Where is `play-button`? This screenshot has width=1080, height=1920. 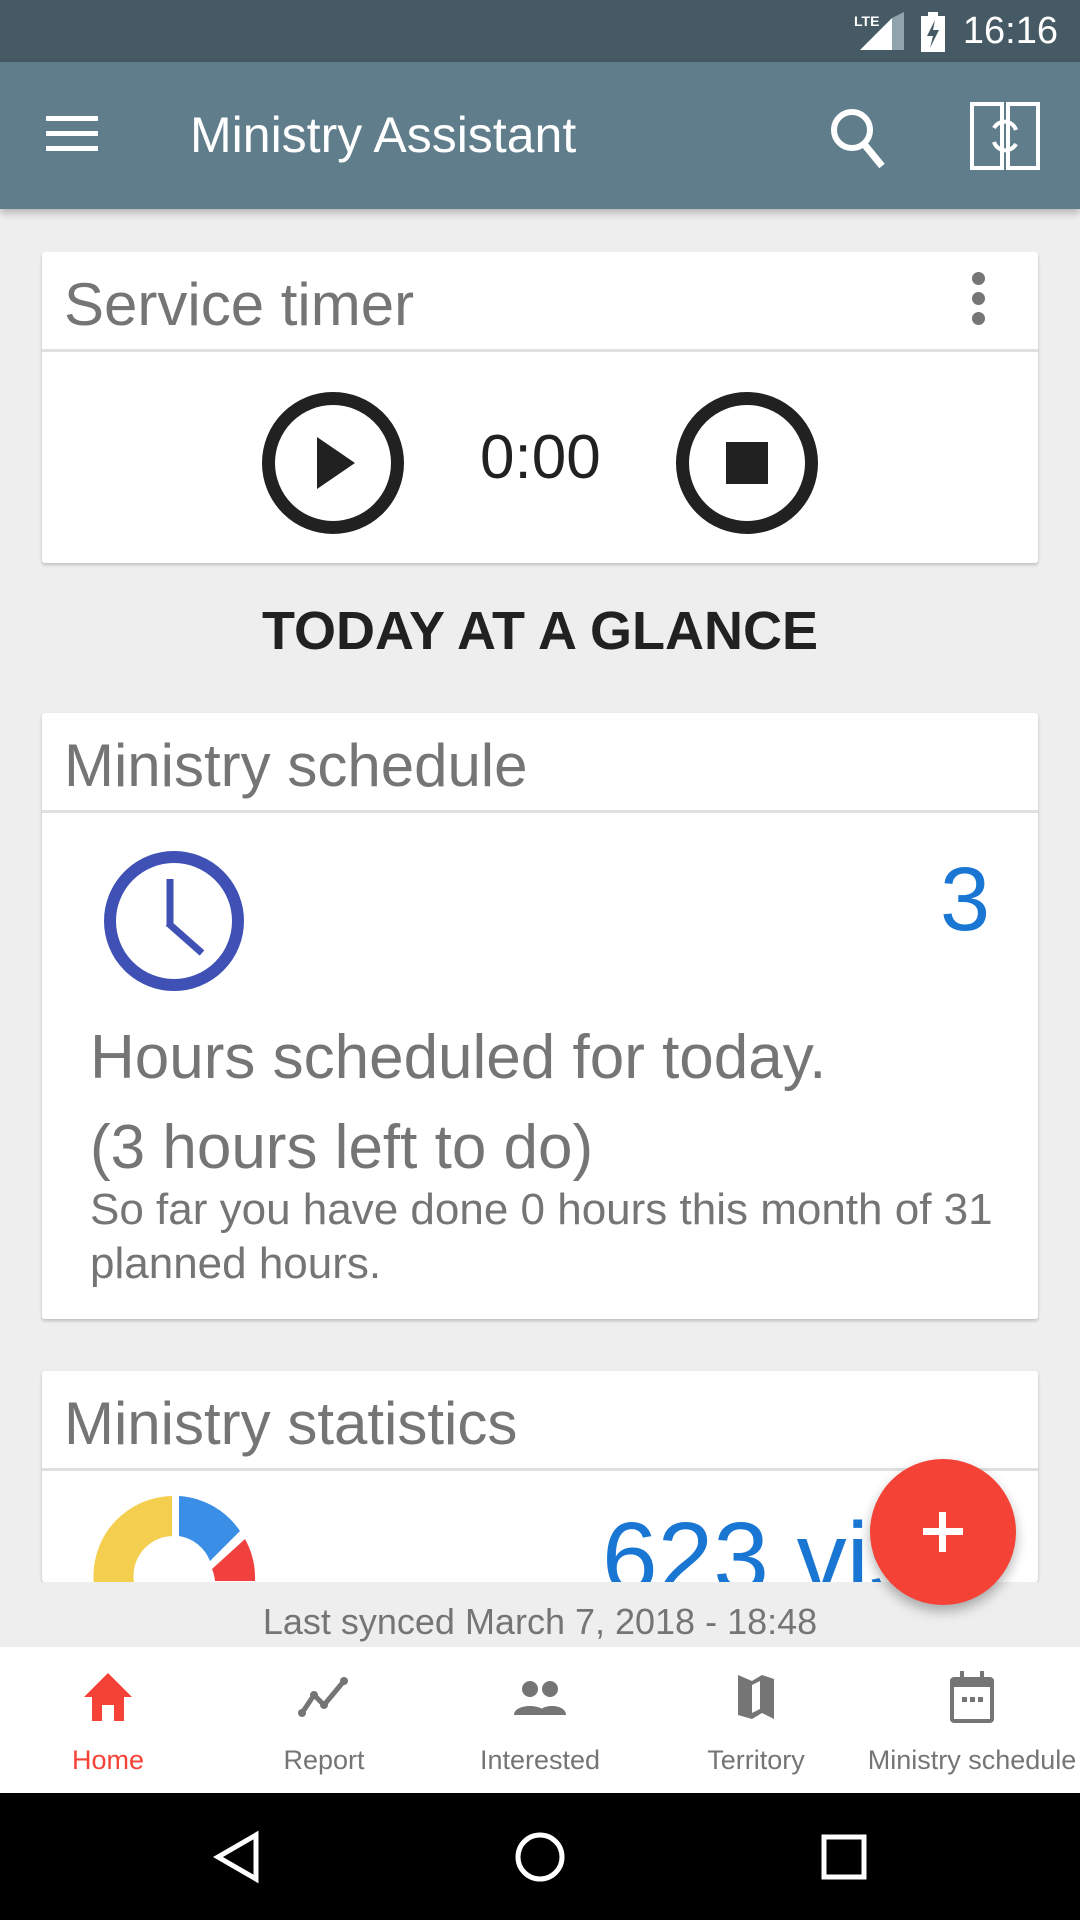 play-button is located at coordinates (333, 463).